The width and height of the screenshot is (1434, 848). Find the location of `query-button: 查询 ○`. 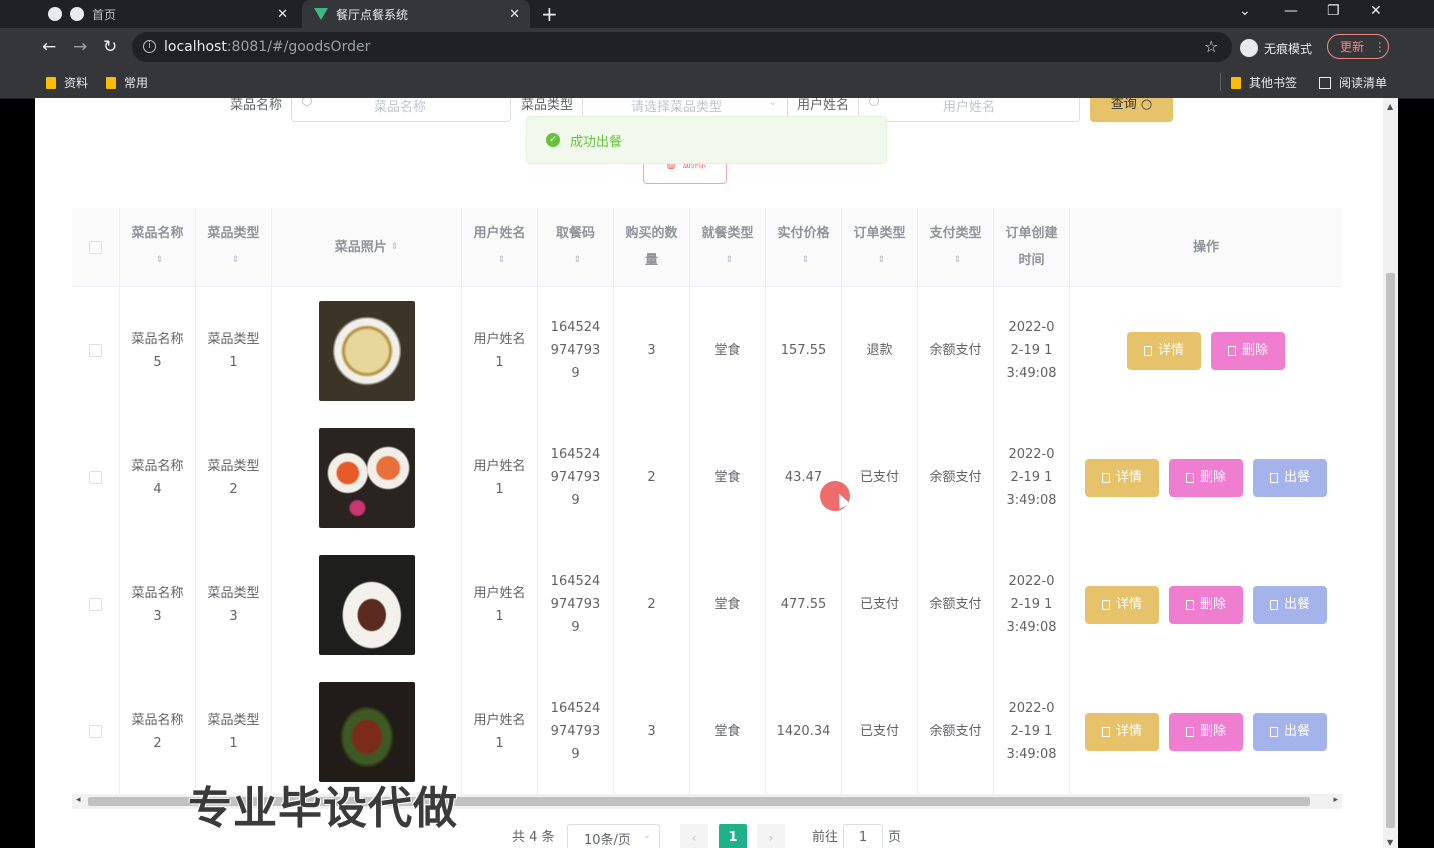

query-button: 查询 ○ is located at coordinates (1131, 110).